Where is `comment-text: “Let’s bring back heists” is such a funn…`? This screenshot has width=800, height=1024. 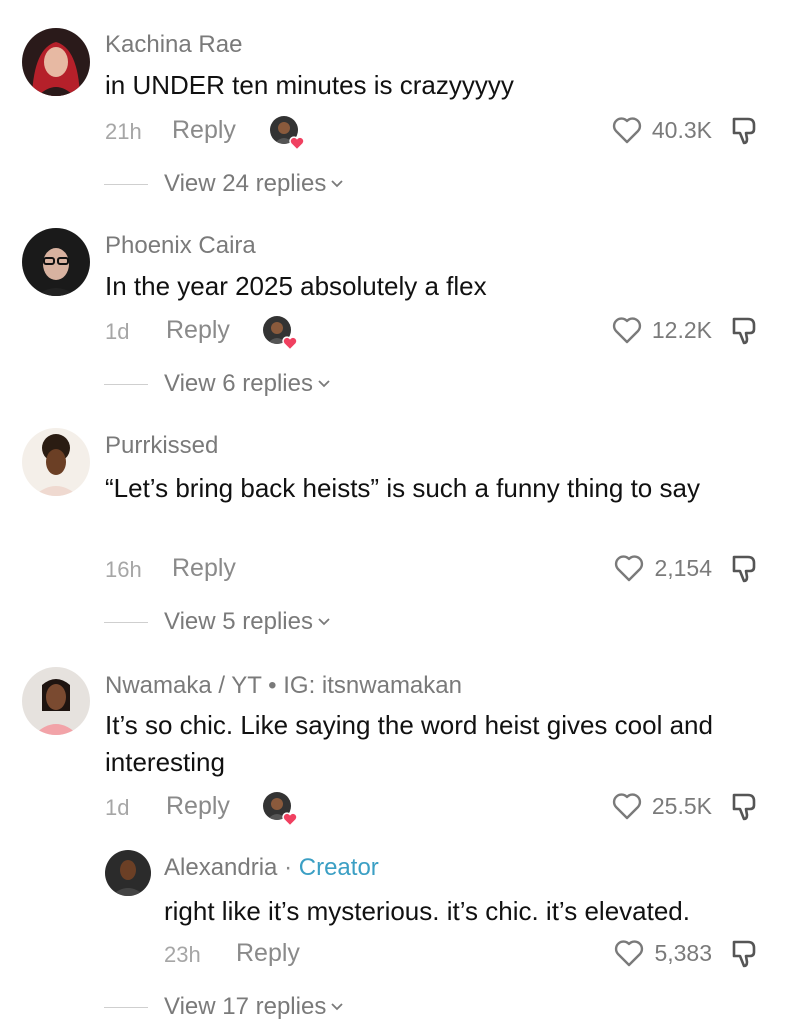
comment-text: “Let’s bring back heists” is such a funn… is located at coordinates (402, 488).